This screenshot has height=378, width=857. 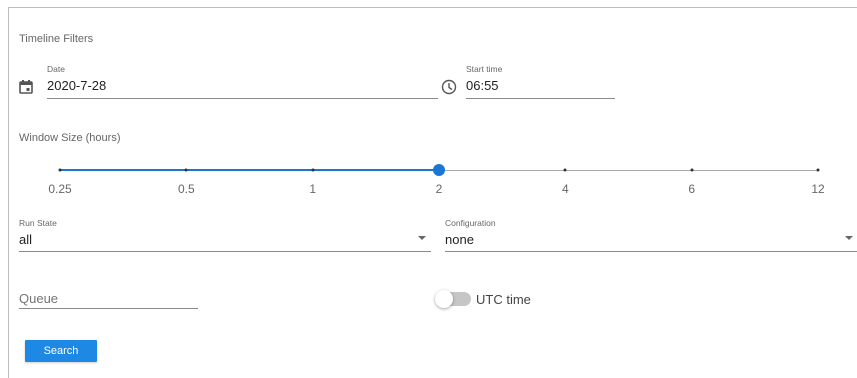 What do you see at coordinates (691, 189) in the screenshot?
I see `slider-mark-label: 6` at bounding box center [691, 189].